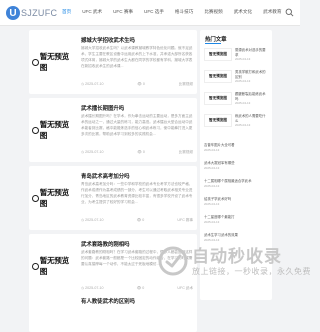 Image resolution: width=320 pixels, height=332 pixels. I want to click on nav-item-ufc-wushu: UFC 武术, so click(92, 12).